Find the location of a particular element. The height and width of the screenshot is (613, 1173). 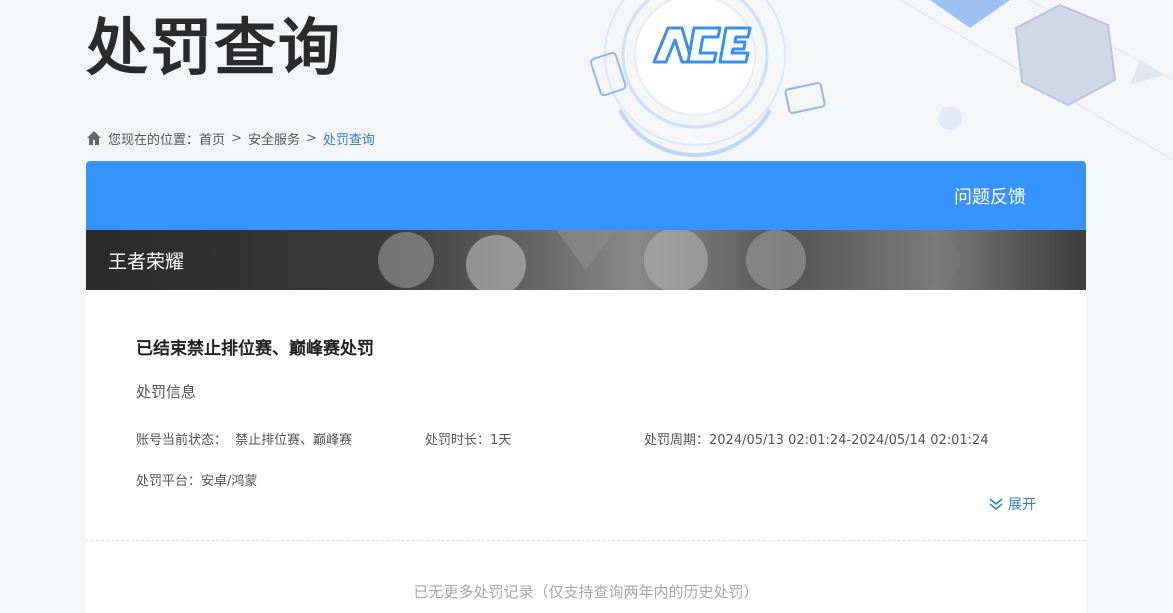

game-banner: 王者荣耀 is located at coordinates (586, 260).